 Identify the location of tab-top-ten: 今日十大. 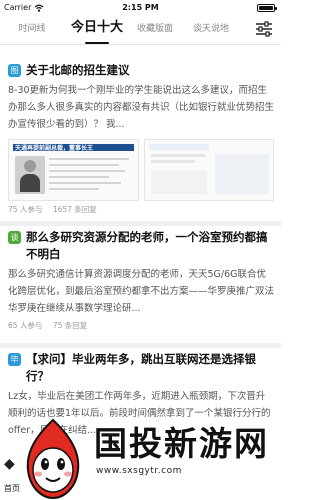
(97, 30).